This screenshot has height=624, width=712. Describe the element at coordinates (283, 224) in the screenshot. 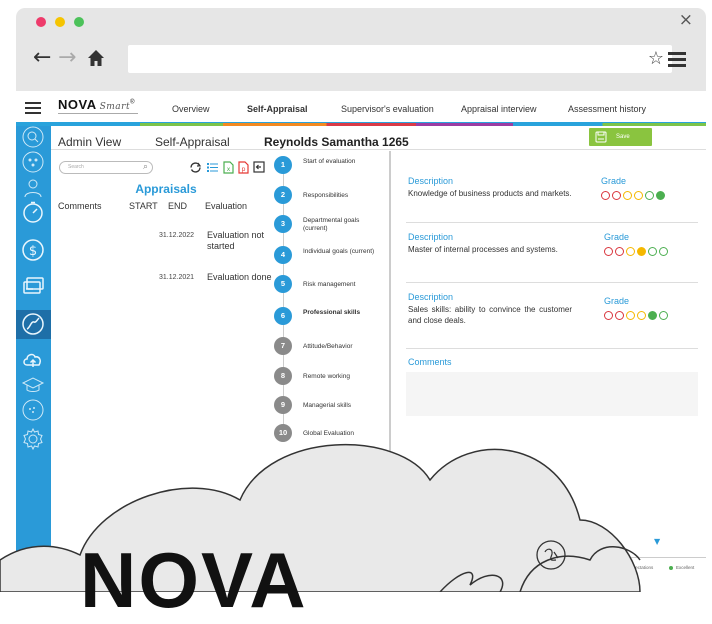

I see `step-3-number: 3` at that location.